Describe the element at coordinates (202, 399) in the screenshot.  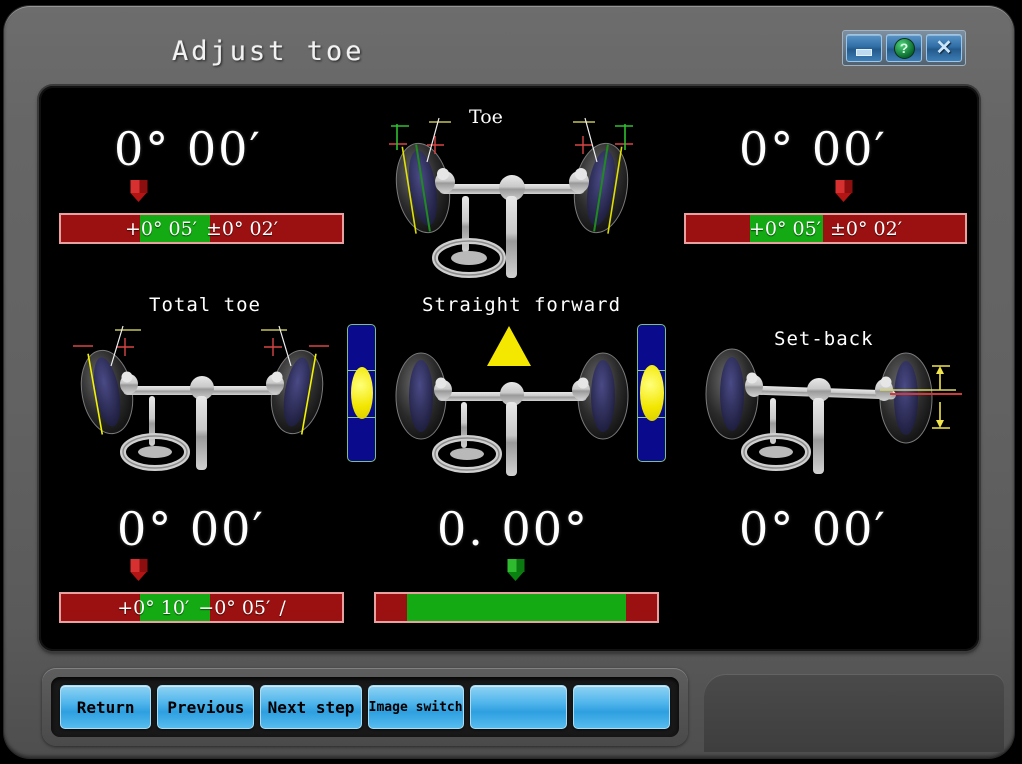
I see `total-toe-axle-diagram` at that location.